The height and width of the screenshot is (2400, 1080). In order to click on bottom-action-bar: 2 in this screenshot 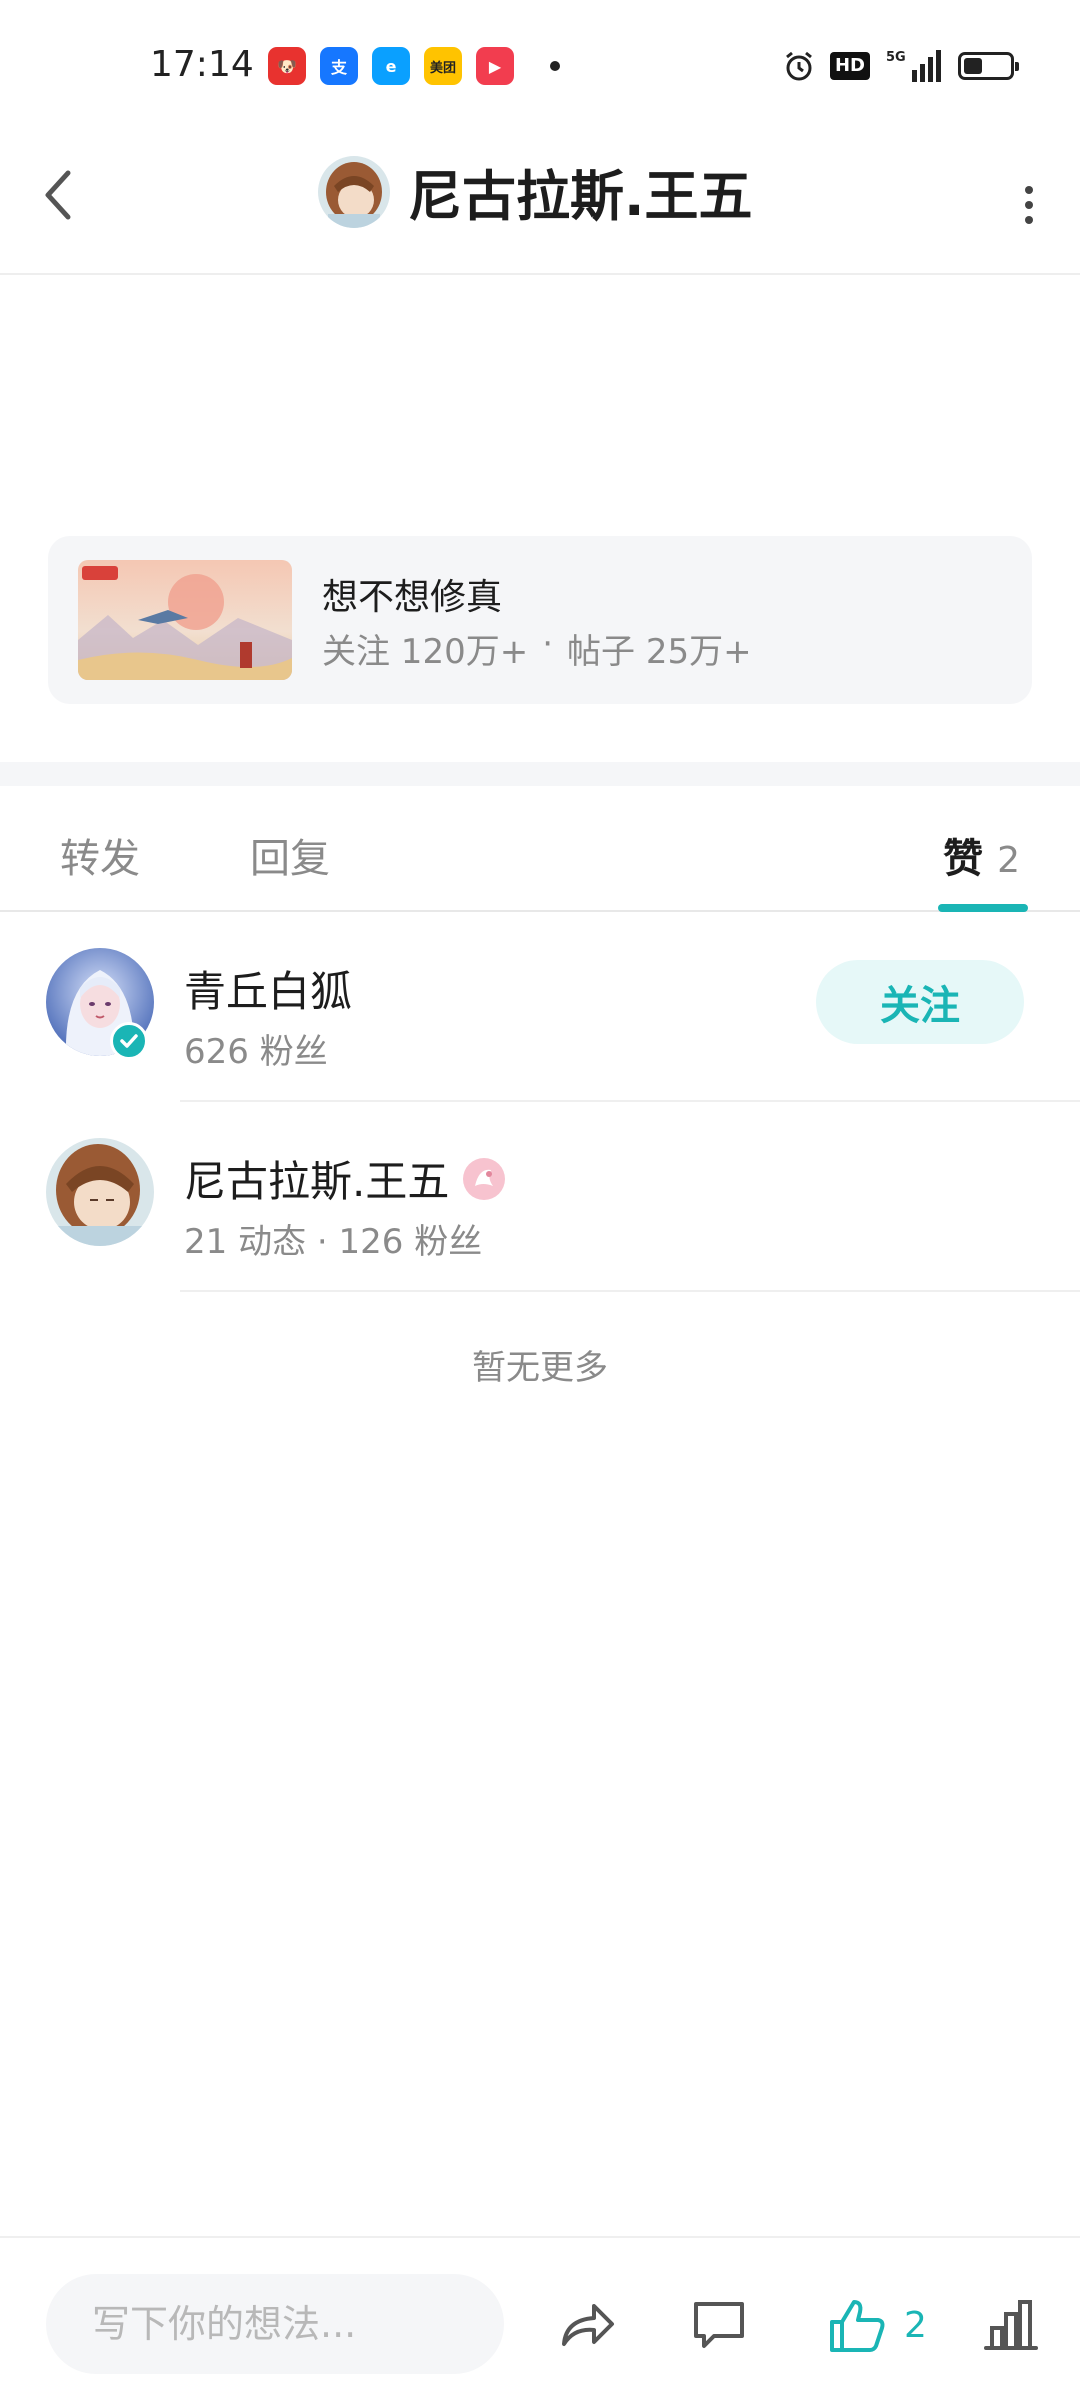, I will do `click(540, 2318)`.